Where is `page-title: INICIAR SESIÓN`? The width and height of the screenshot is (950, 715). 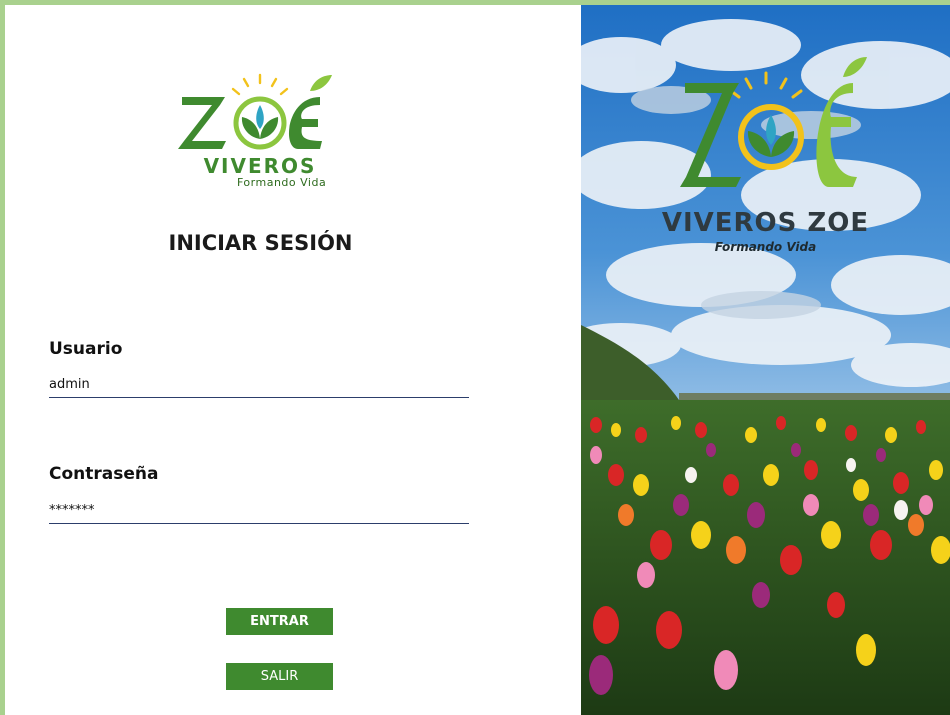 page-title: INICIAR SESIÓN is located at coordinates (260, 243).